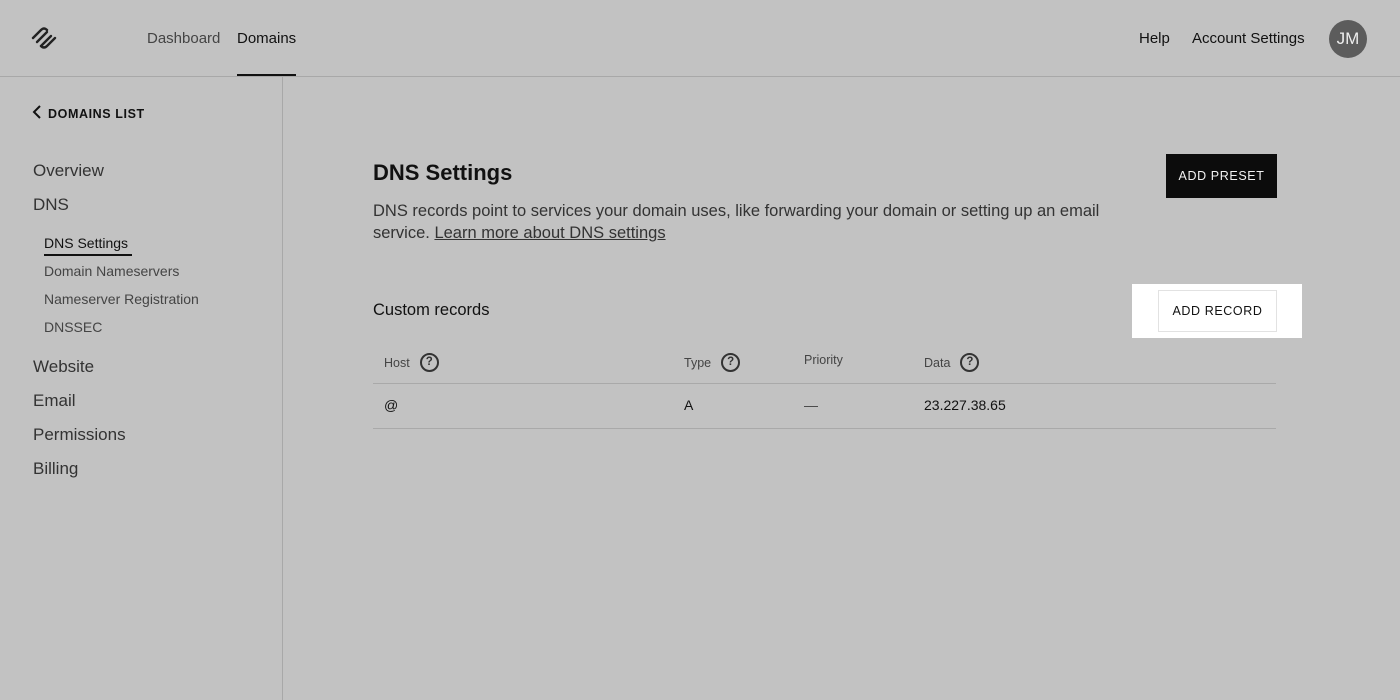  I want to click on account-settings-link: Account Settings, so click(1248, 38).